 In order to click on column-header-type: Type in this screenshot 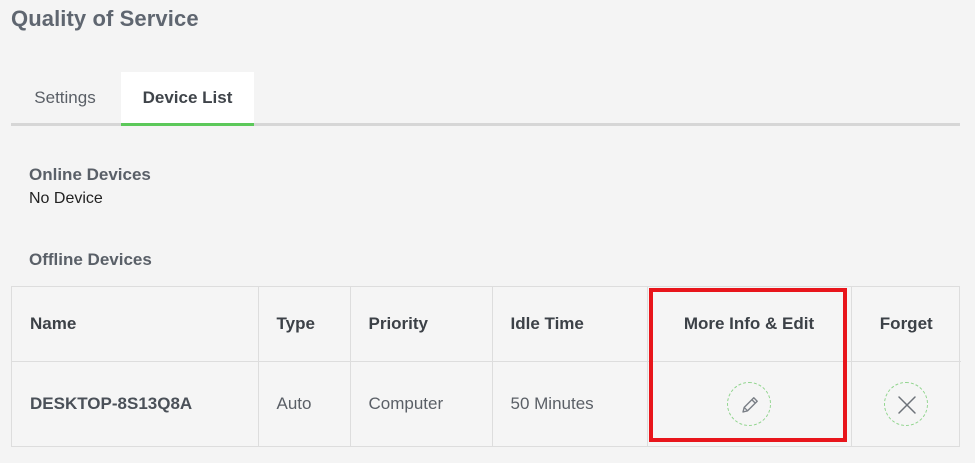, I will do `click(304, 324)`.